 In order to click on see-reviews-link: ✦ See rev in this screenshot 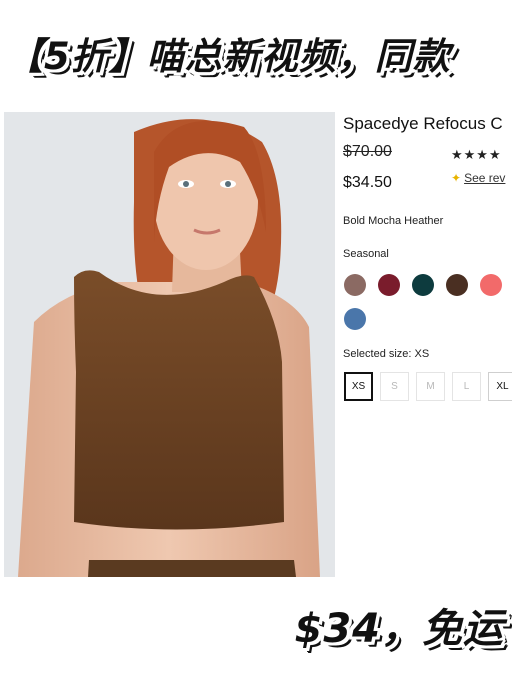, I will do `click(478, 178)`.